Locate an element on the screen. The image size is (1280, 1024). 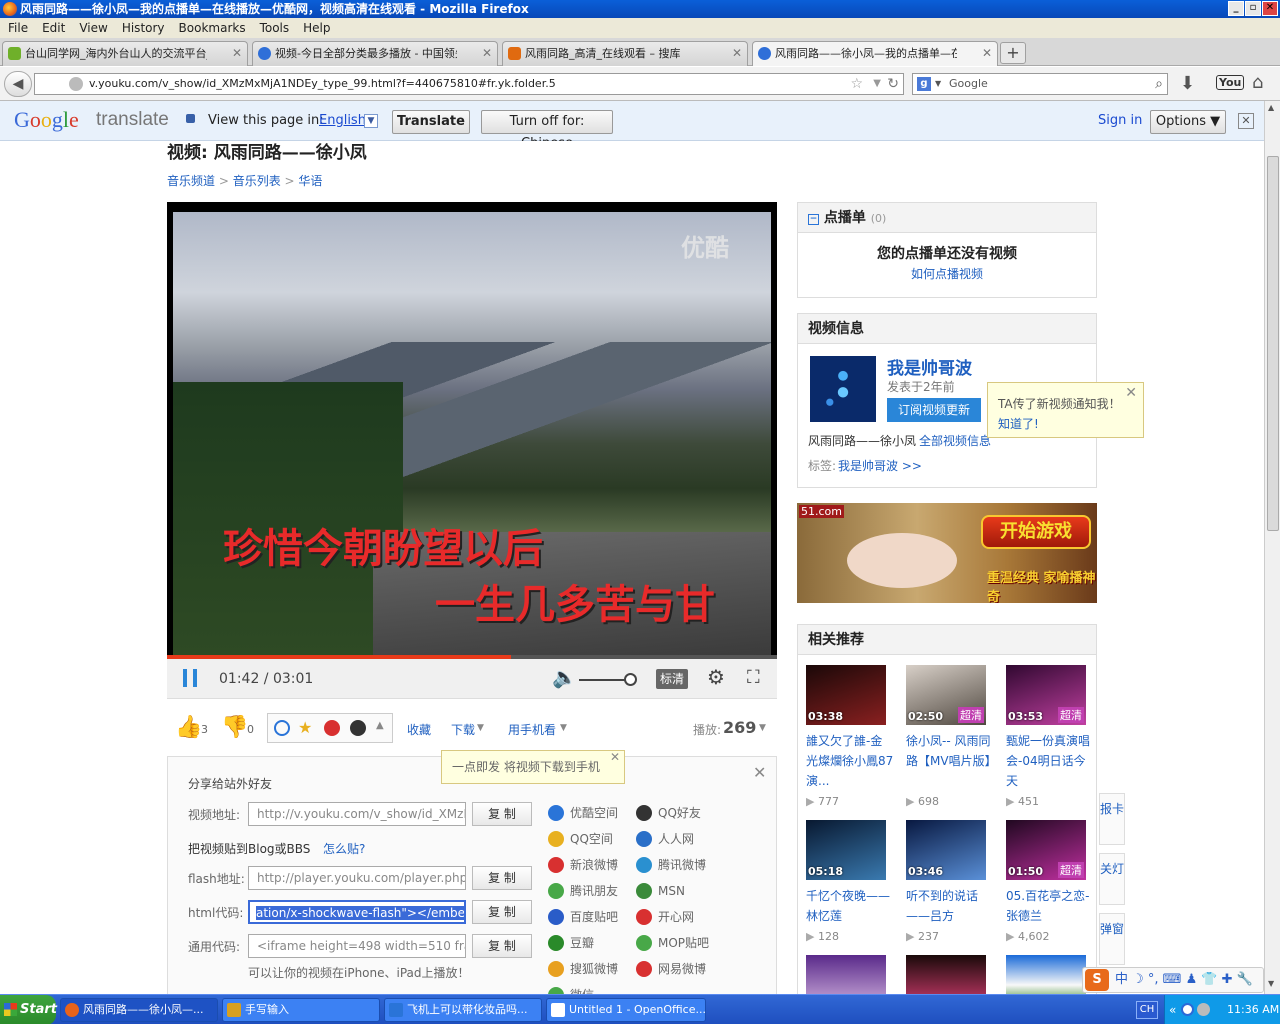
sign-in-link: Sign in is located at coordinates (1120, 120).